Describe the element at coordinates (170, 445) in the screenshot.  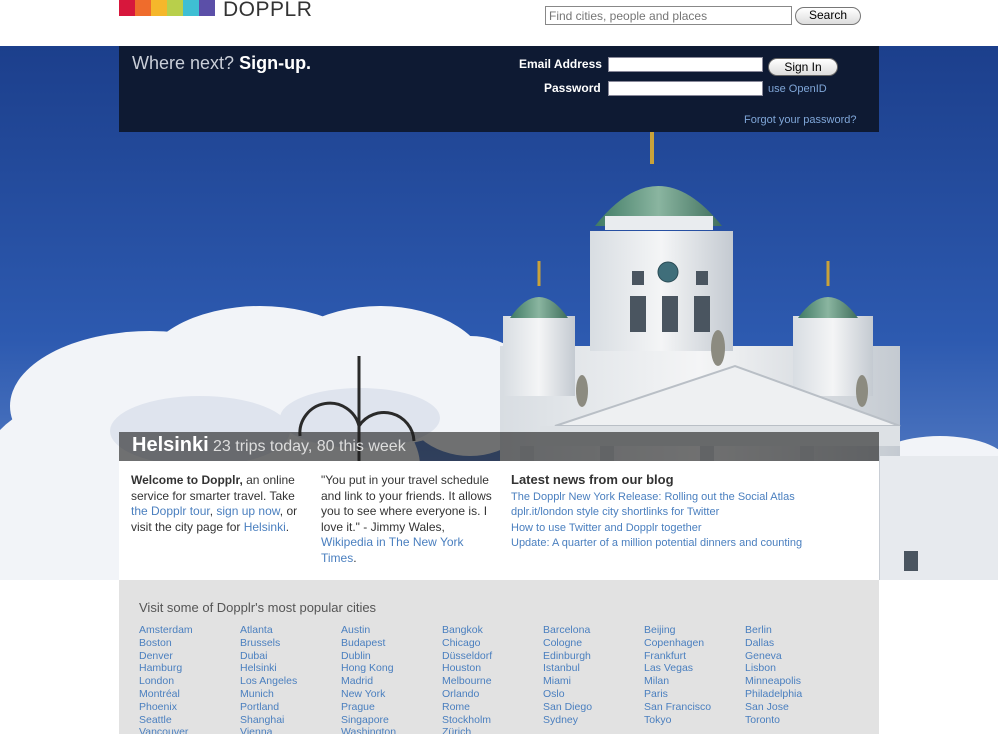
I see `city-name: Helsinki` at that location.